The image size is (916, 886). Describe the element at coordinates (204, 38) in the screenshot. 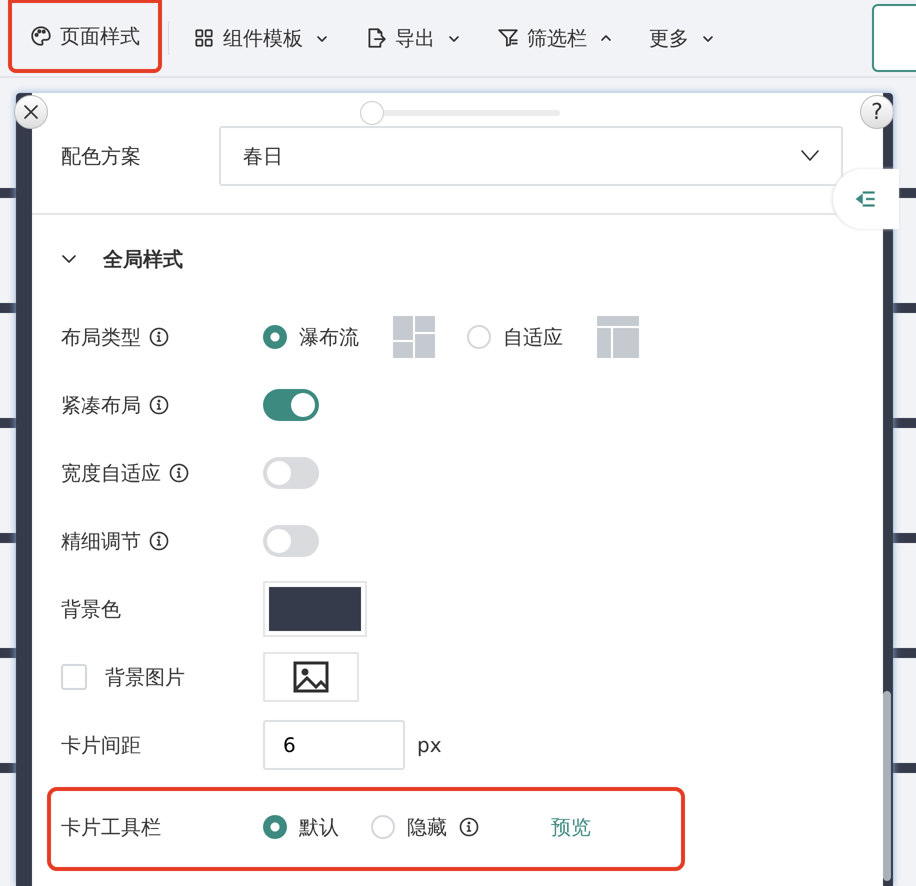

I see `grid-icon` at that location.